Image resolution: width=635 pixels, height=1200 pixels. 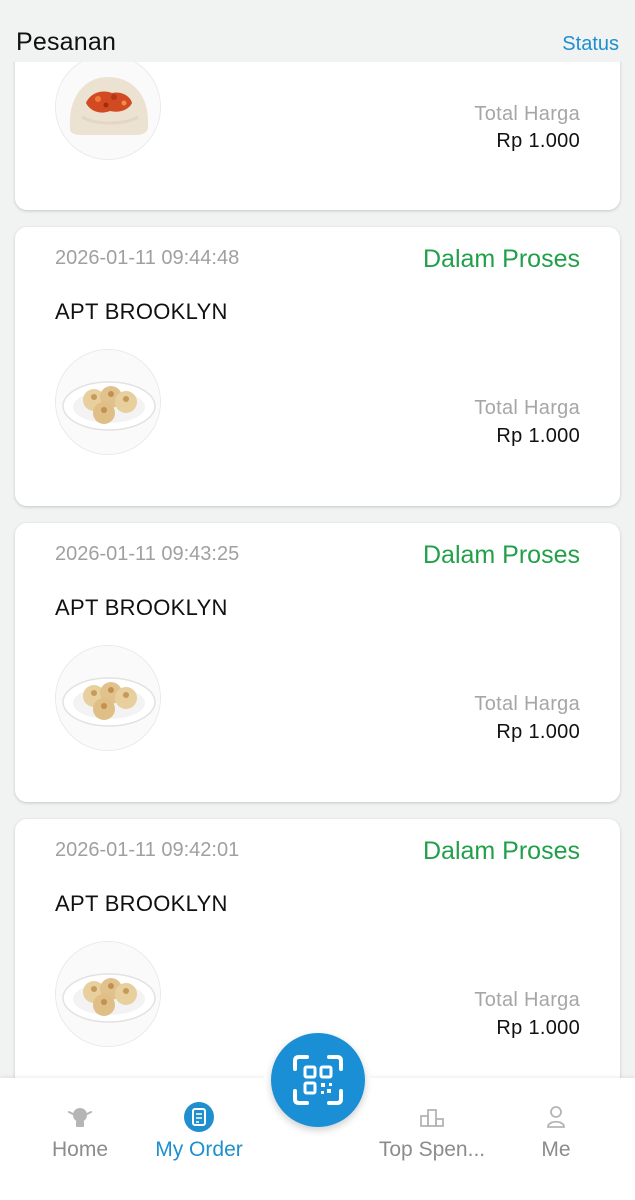 I want to click on nav-item-home: Home, so click(x=80, y=1132).